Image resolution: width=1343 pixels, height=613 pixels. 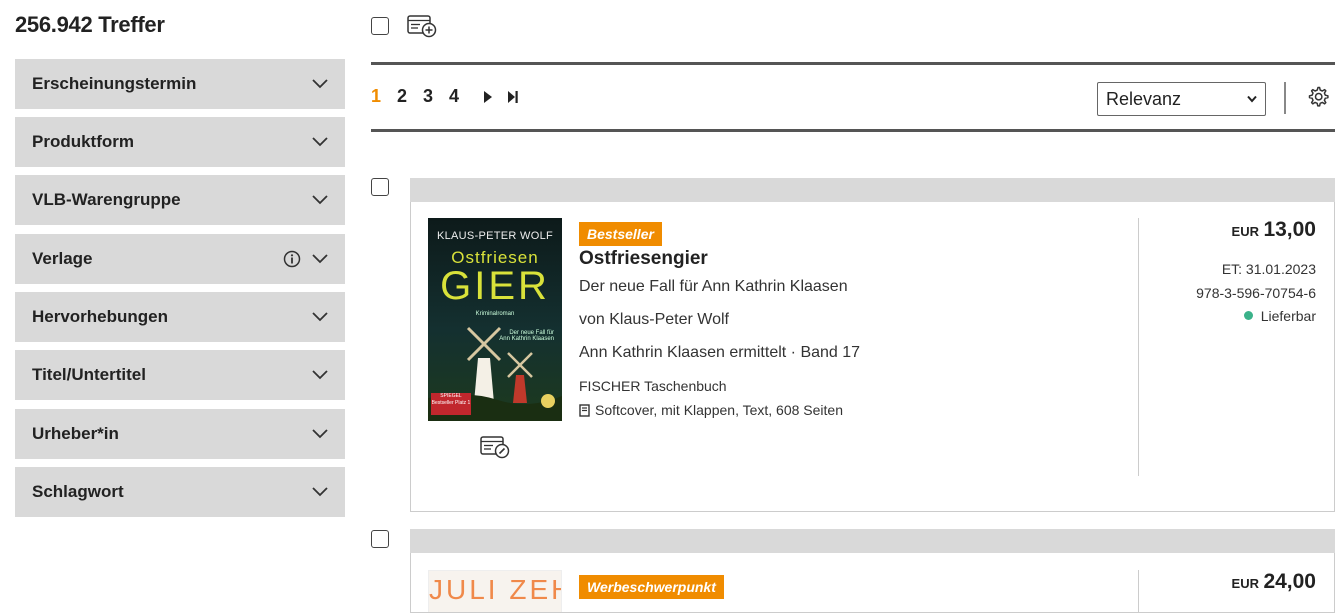 What do you see at coordinates (713, 286) in the screenshot?
I see `item-subtitle: Der neue Fall für Ann Kathrin Klaasen` at bounding box center [713, 286].